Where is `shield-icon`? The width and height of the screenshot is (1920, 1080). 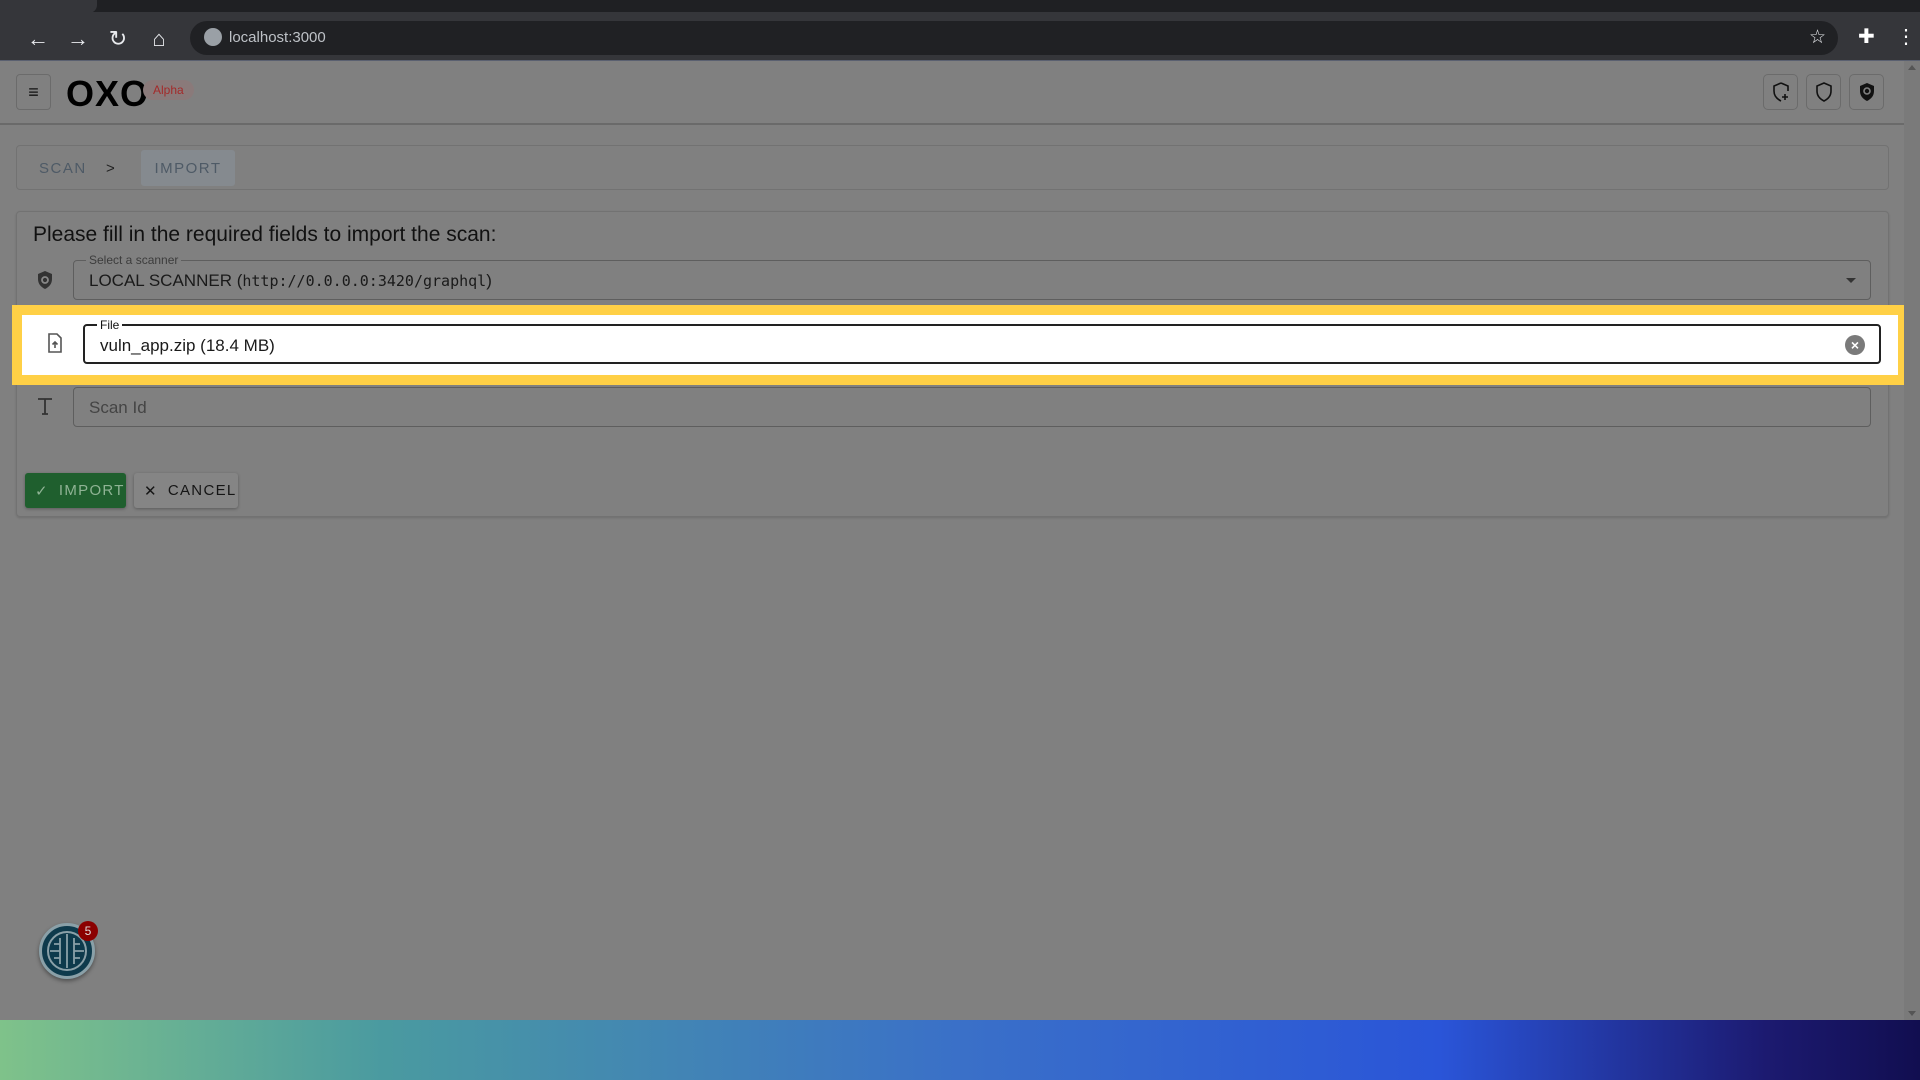
shield-icon is located at coordinates (1823, 92).